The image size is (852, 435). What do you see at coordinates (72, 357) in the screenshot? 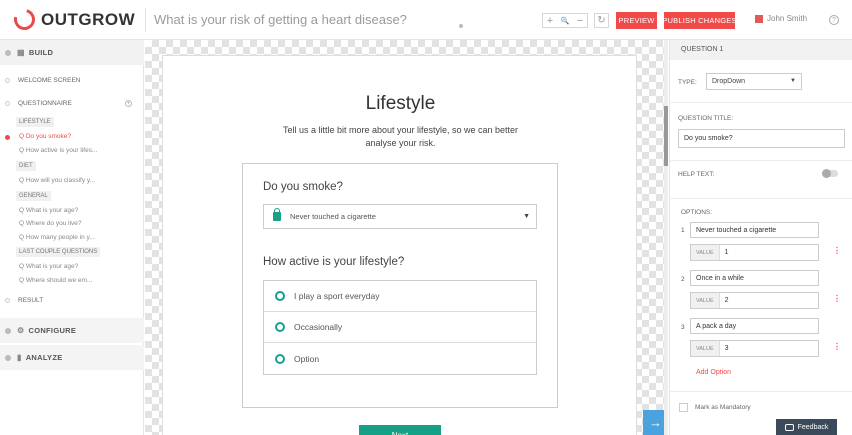
I see `analyze-section: ▮ ANALYZE` at bounding box center [72, 357].